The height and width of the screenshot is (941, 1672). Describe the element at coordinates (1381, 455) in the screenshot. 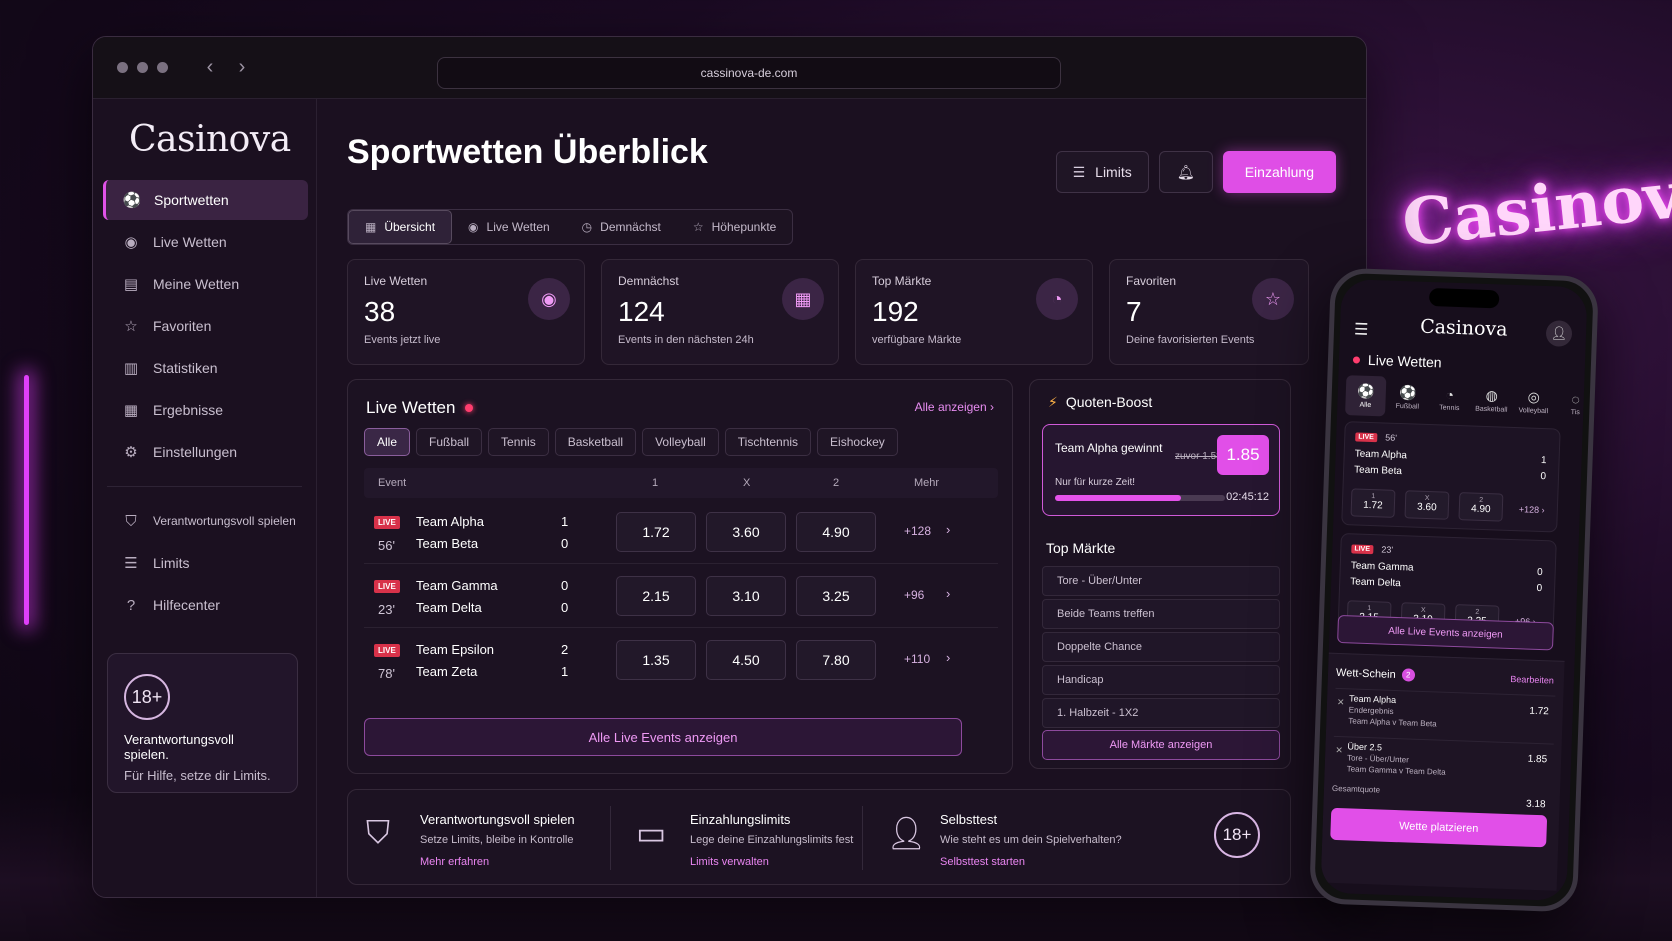

I see `home-team: Team Alpha` at that location.